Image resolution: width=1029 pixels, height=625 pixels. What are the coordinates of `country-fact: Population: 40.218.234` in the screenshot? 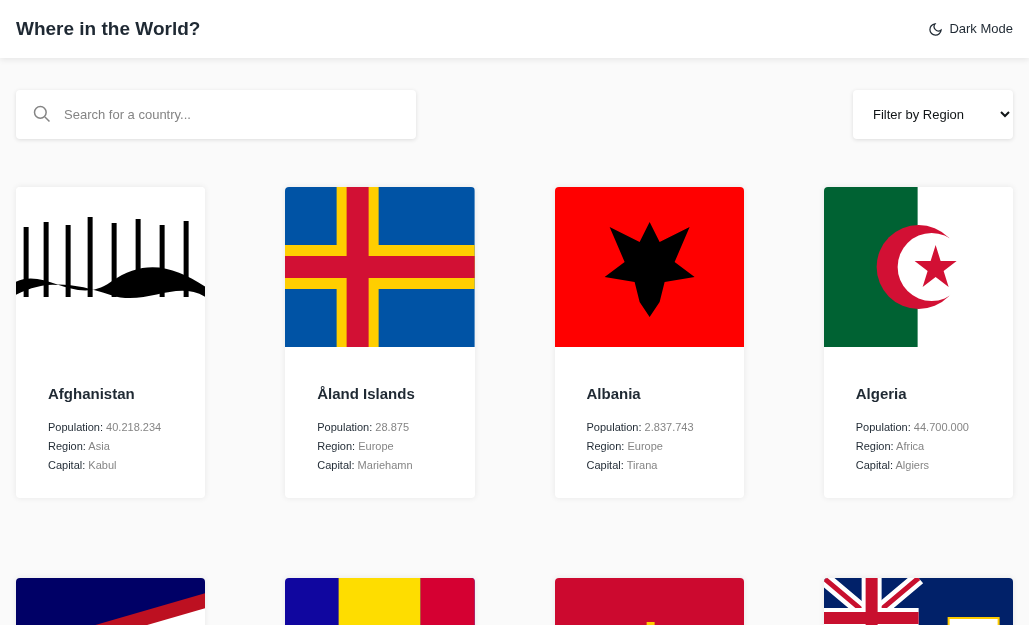 It's located at (105, 427).